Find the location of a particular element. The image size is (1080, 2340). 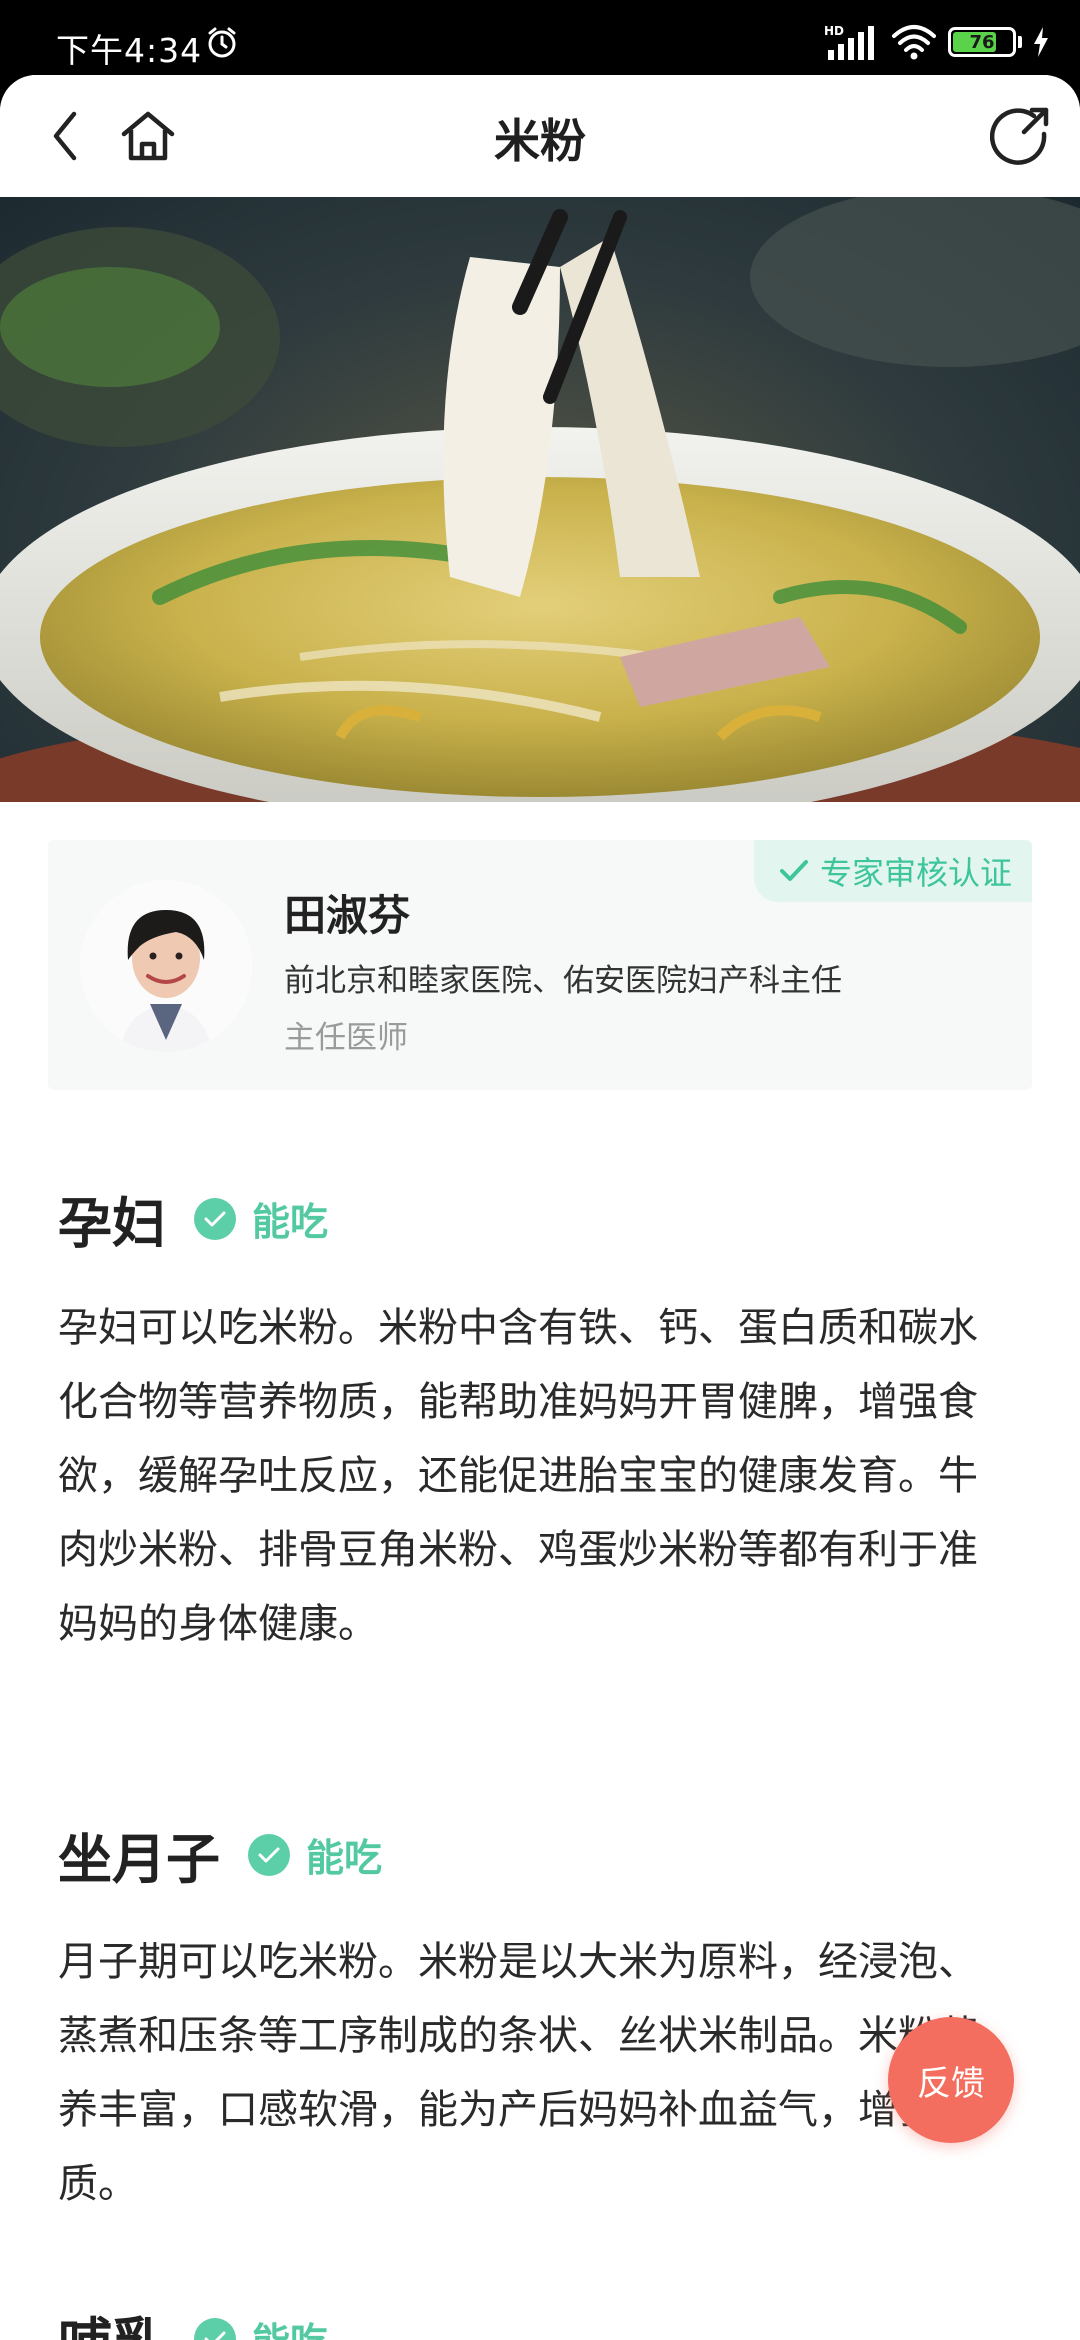

status-time: 下午4:34 is located at coordinates (129, 50).